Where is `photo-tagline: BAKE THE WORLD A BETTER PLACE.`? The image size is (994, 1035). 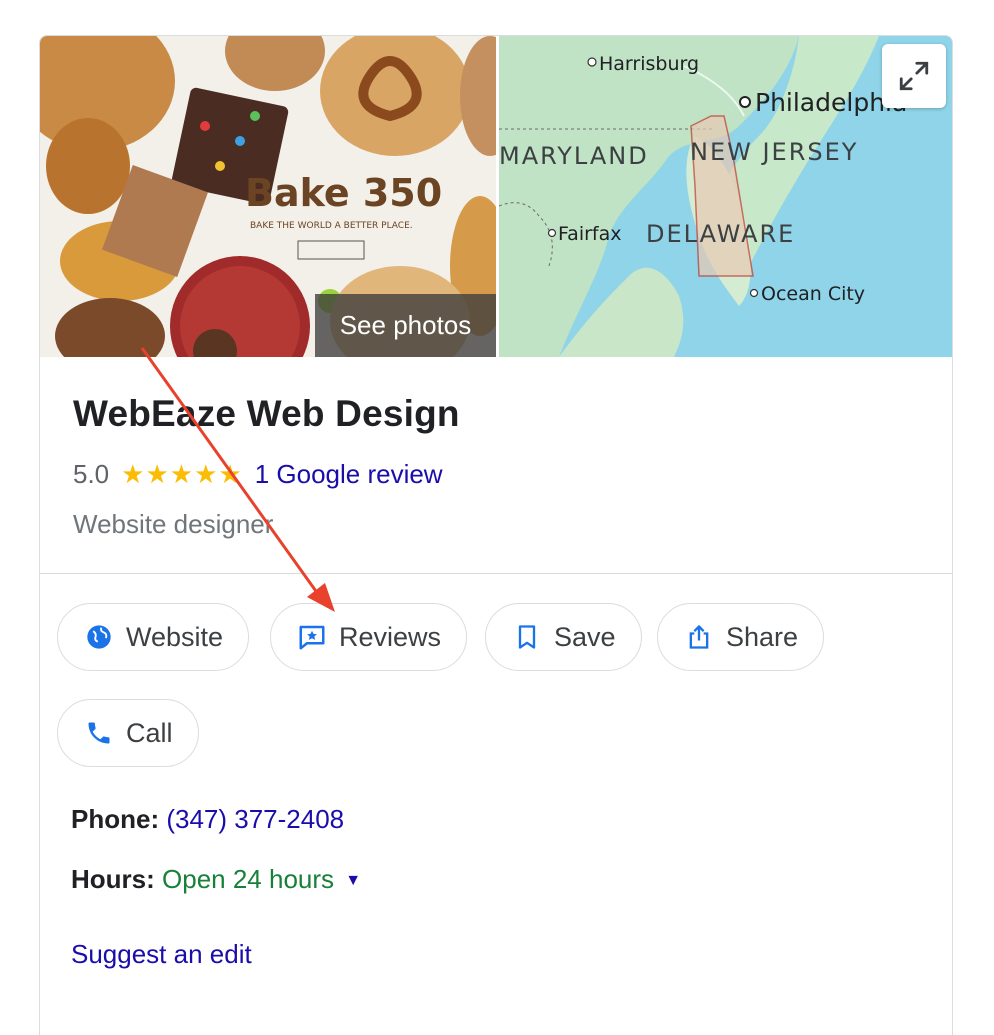
photo-tagline: BAKE THE WORLD A BETTER PLACE. is located at coordinates (331, 226).